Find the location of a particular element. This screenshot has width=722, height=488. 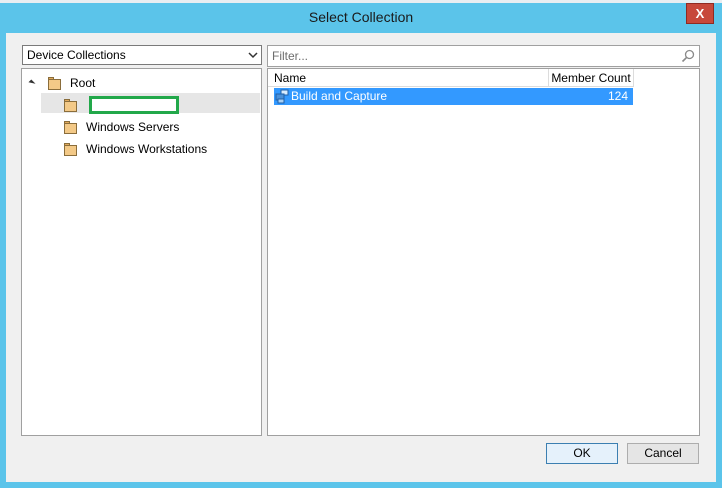

redaction-box is located at coordinates (134, 105).